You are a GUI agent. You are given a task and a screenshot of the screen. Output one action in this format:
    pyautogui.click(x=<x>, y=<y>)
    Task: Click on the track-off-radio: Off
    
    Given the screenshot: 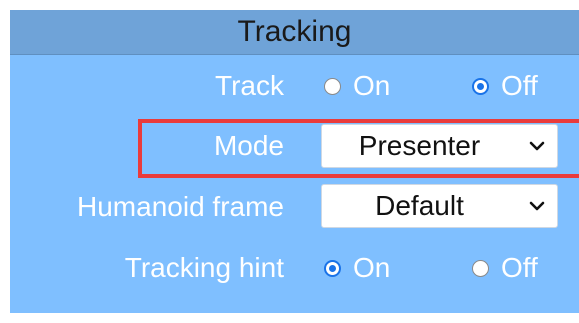 What is the action you would take?
    pyautogui.click(x=505, y=86)
    